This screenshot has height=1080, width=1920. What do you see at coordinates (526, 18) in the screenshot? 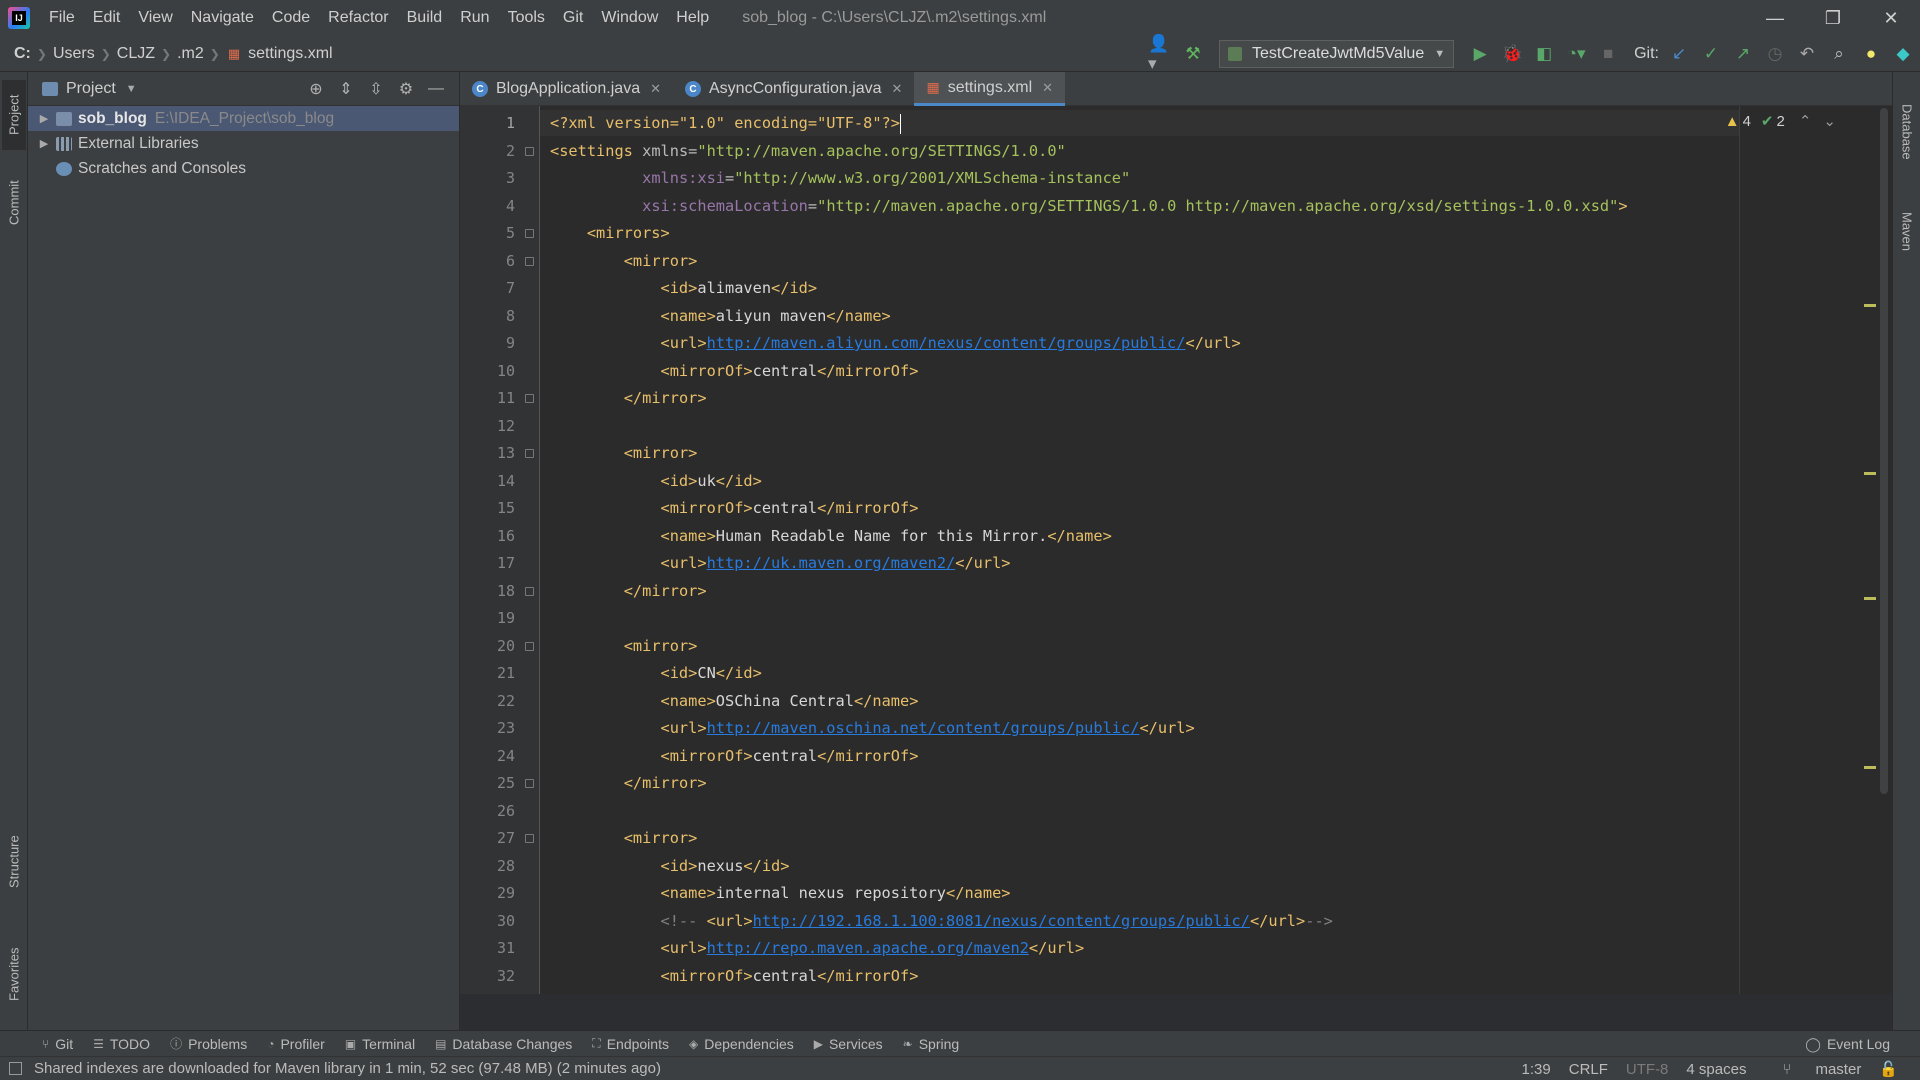
I see `menu-tools: Tools` at bounding box center [526, 18].